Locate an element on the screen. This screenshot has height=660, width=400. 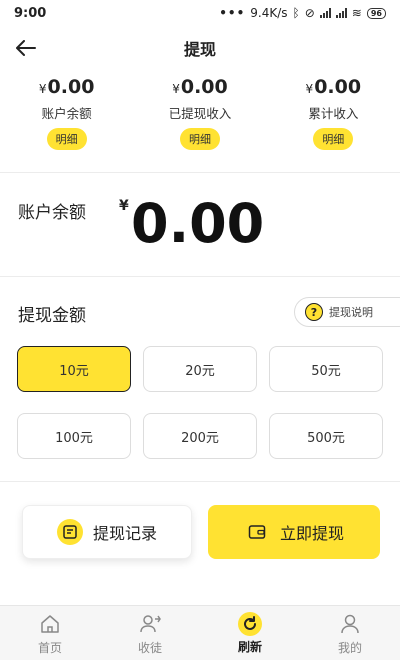
notification-dots: ••• is located at coordinates (232, 13).